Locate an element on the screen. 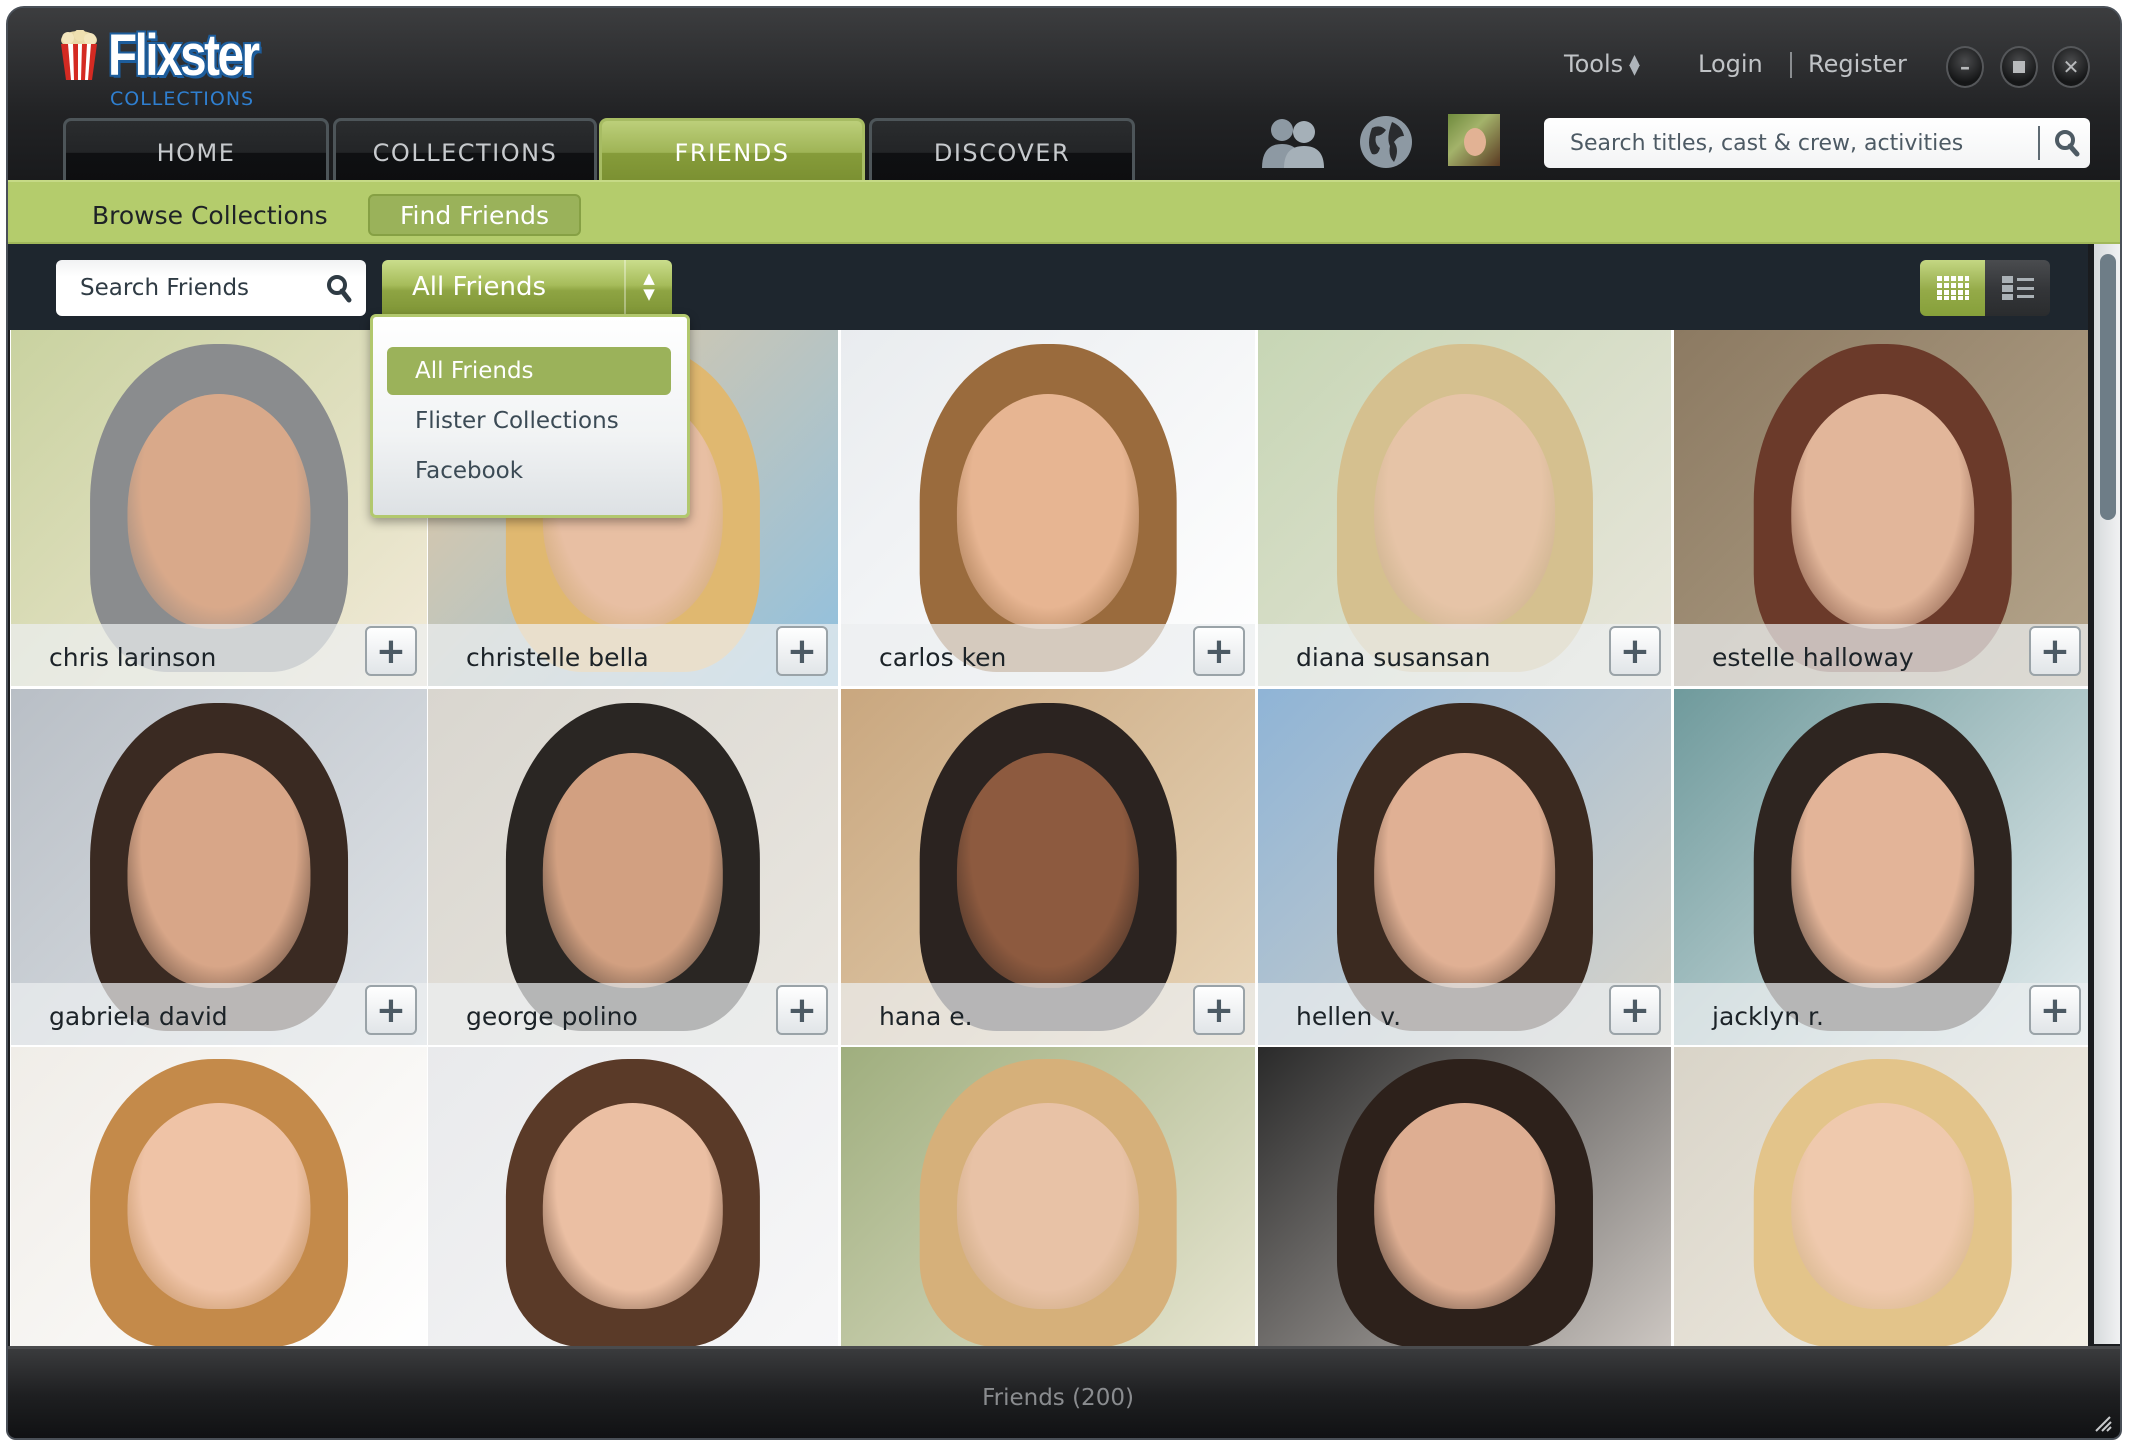 This screenshot has width=2129, height=1445. tools-label: Tools is located at coordinates (1594, 64).